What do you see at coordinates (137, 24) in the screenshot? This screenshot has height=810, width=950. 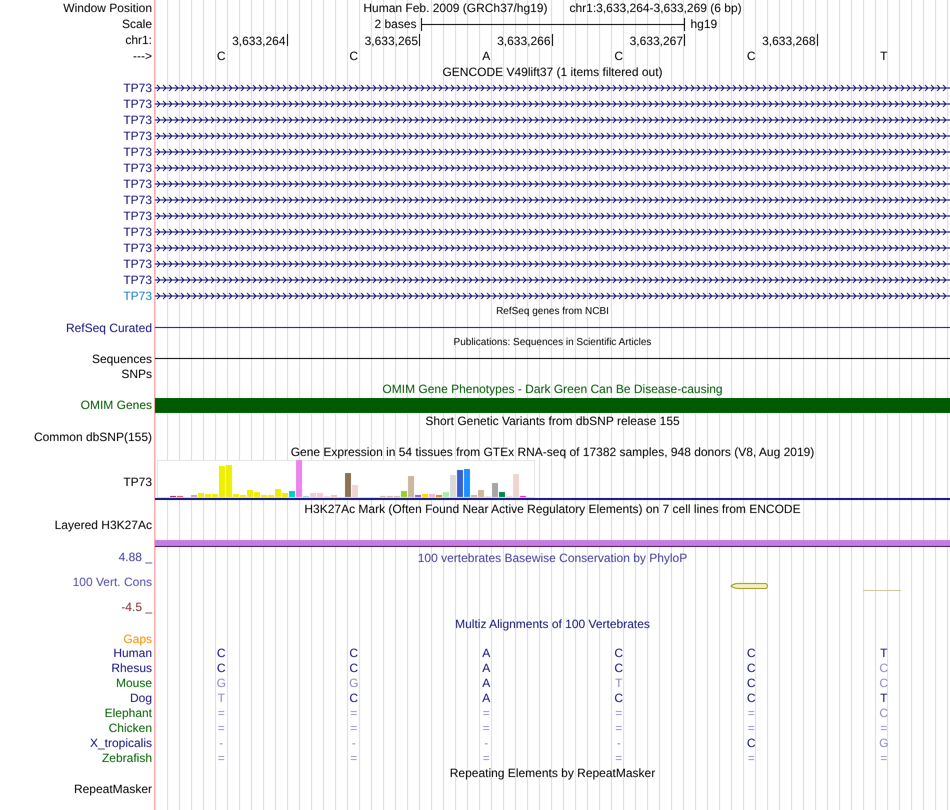 I see `row-label: Scale` at bounding box center [137, 24].